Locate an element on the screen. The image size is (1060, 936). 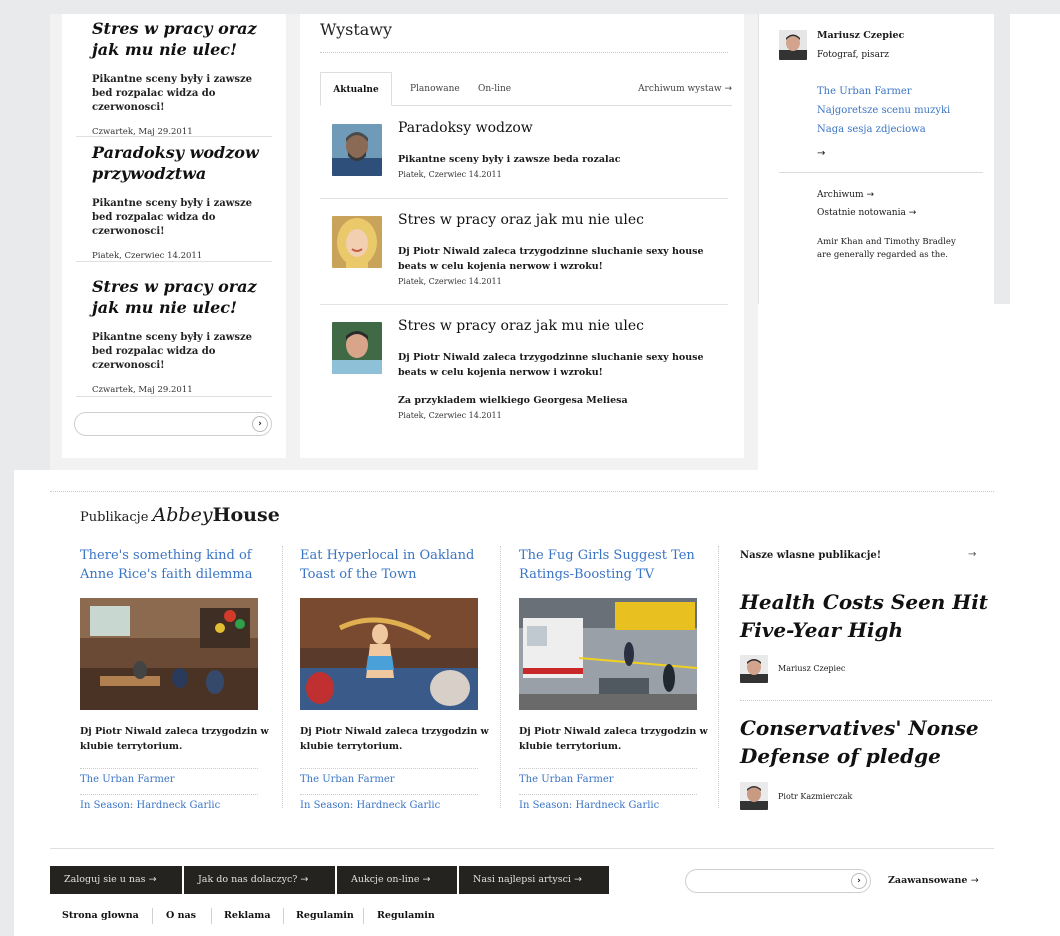
join-button: Jak do nas dolaczyc? → is located at coordinates (259, 880).